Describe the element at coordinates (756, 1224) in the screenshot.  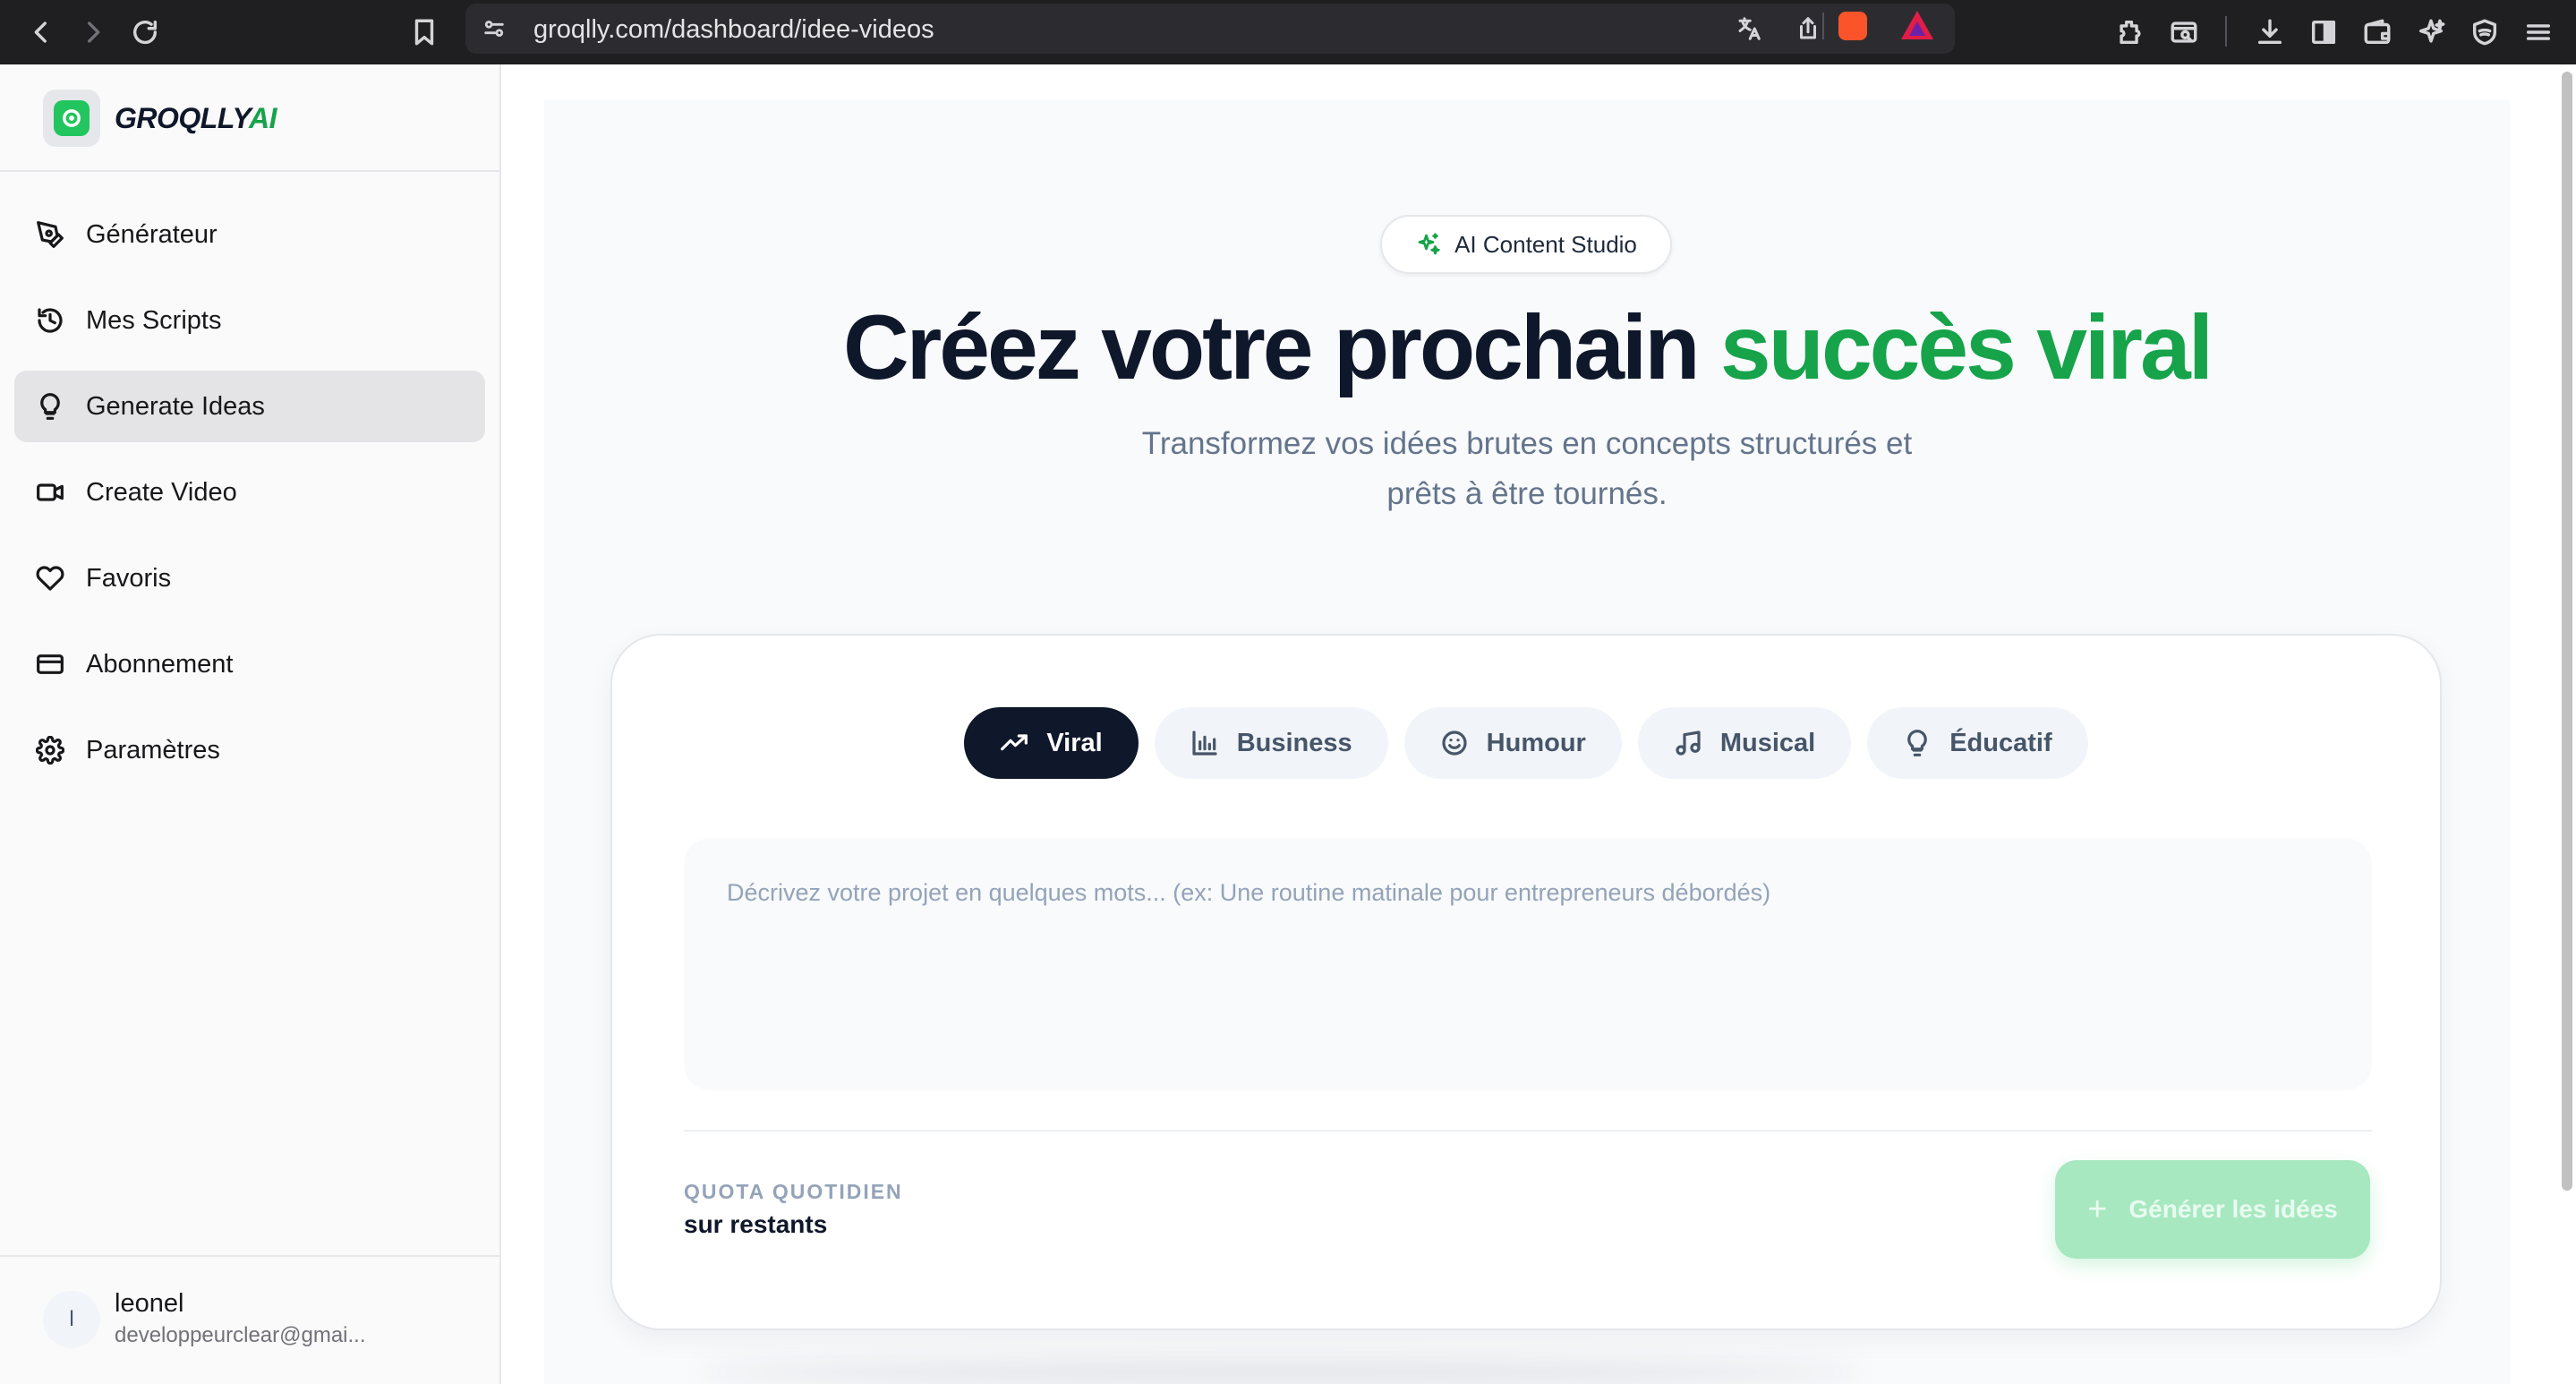
I see `quota-value: sur restants` at that location.